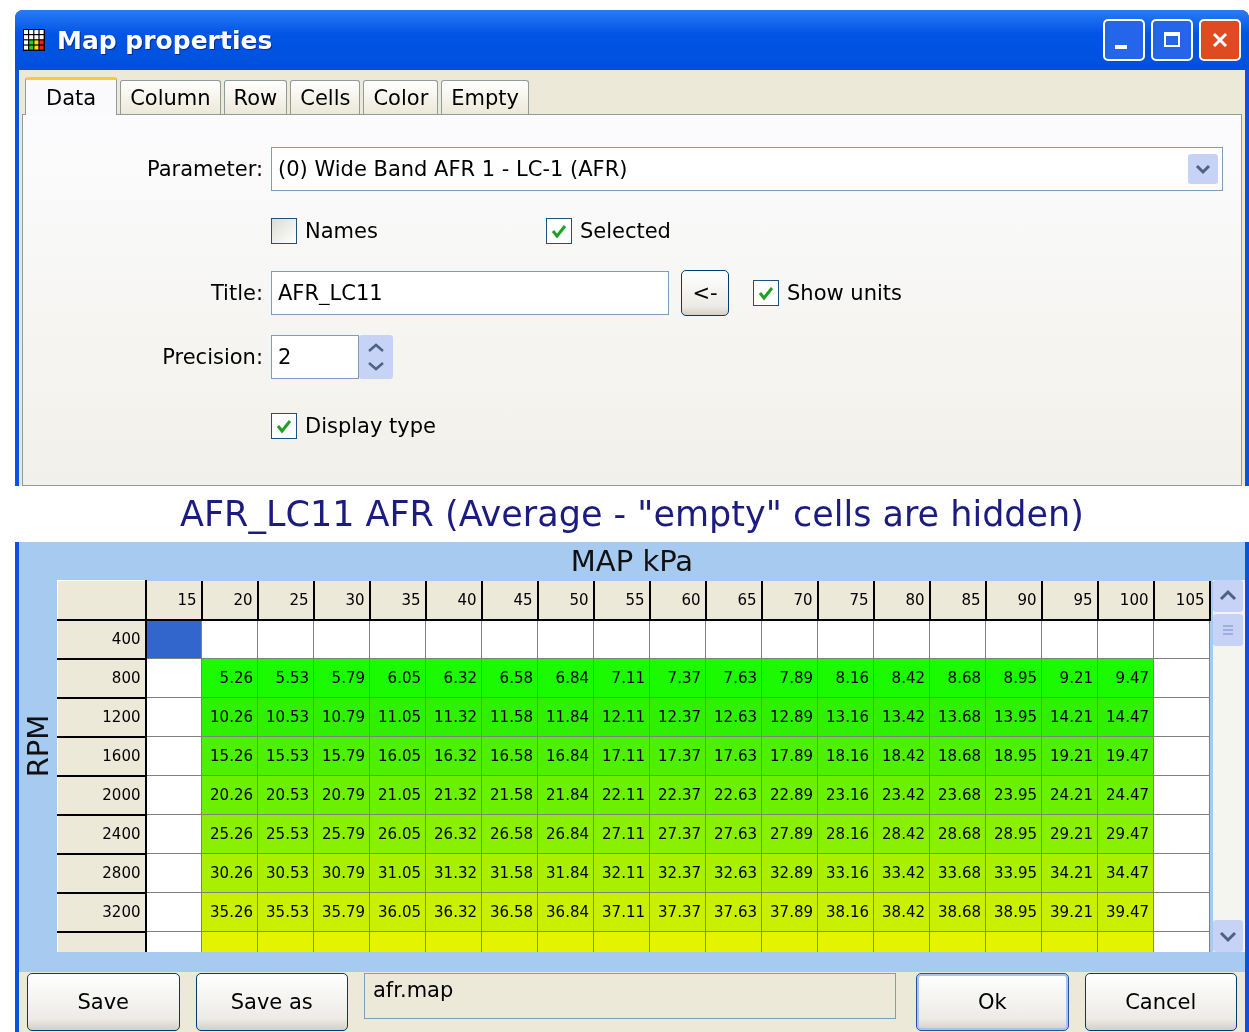  Describe the element at coordinates (957, 834) in the screenshot. I see `table-cell: 28.68` at that location.